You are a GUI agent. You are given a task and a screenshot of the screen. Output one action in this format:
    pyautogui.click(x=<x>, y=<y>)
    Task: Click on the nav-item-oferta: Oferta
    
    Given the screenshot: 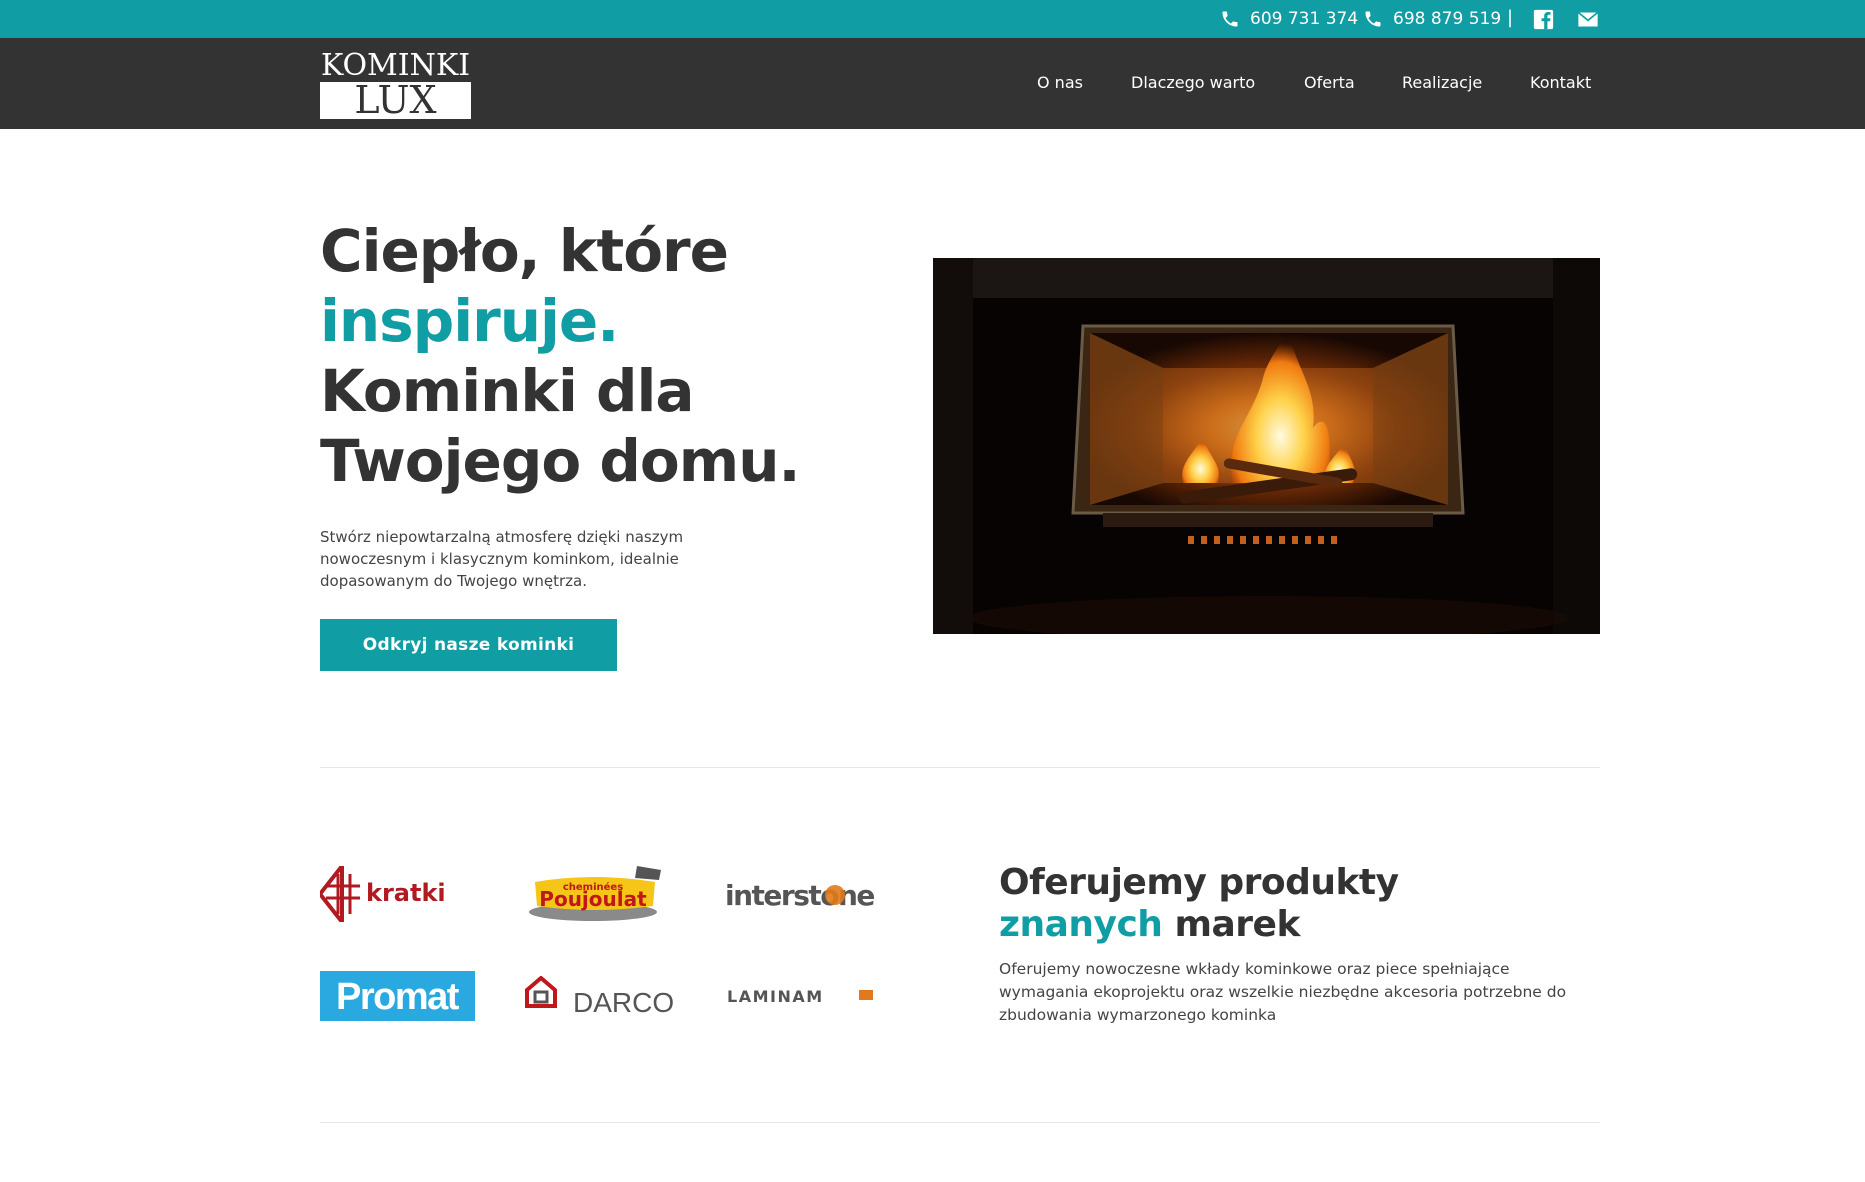 What is the action you would take?
    pyautogui.click(x=1329, y=82)
    